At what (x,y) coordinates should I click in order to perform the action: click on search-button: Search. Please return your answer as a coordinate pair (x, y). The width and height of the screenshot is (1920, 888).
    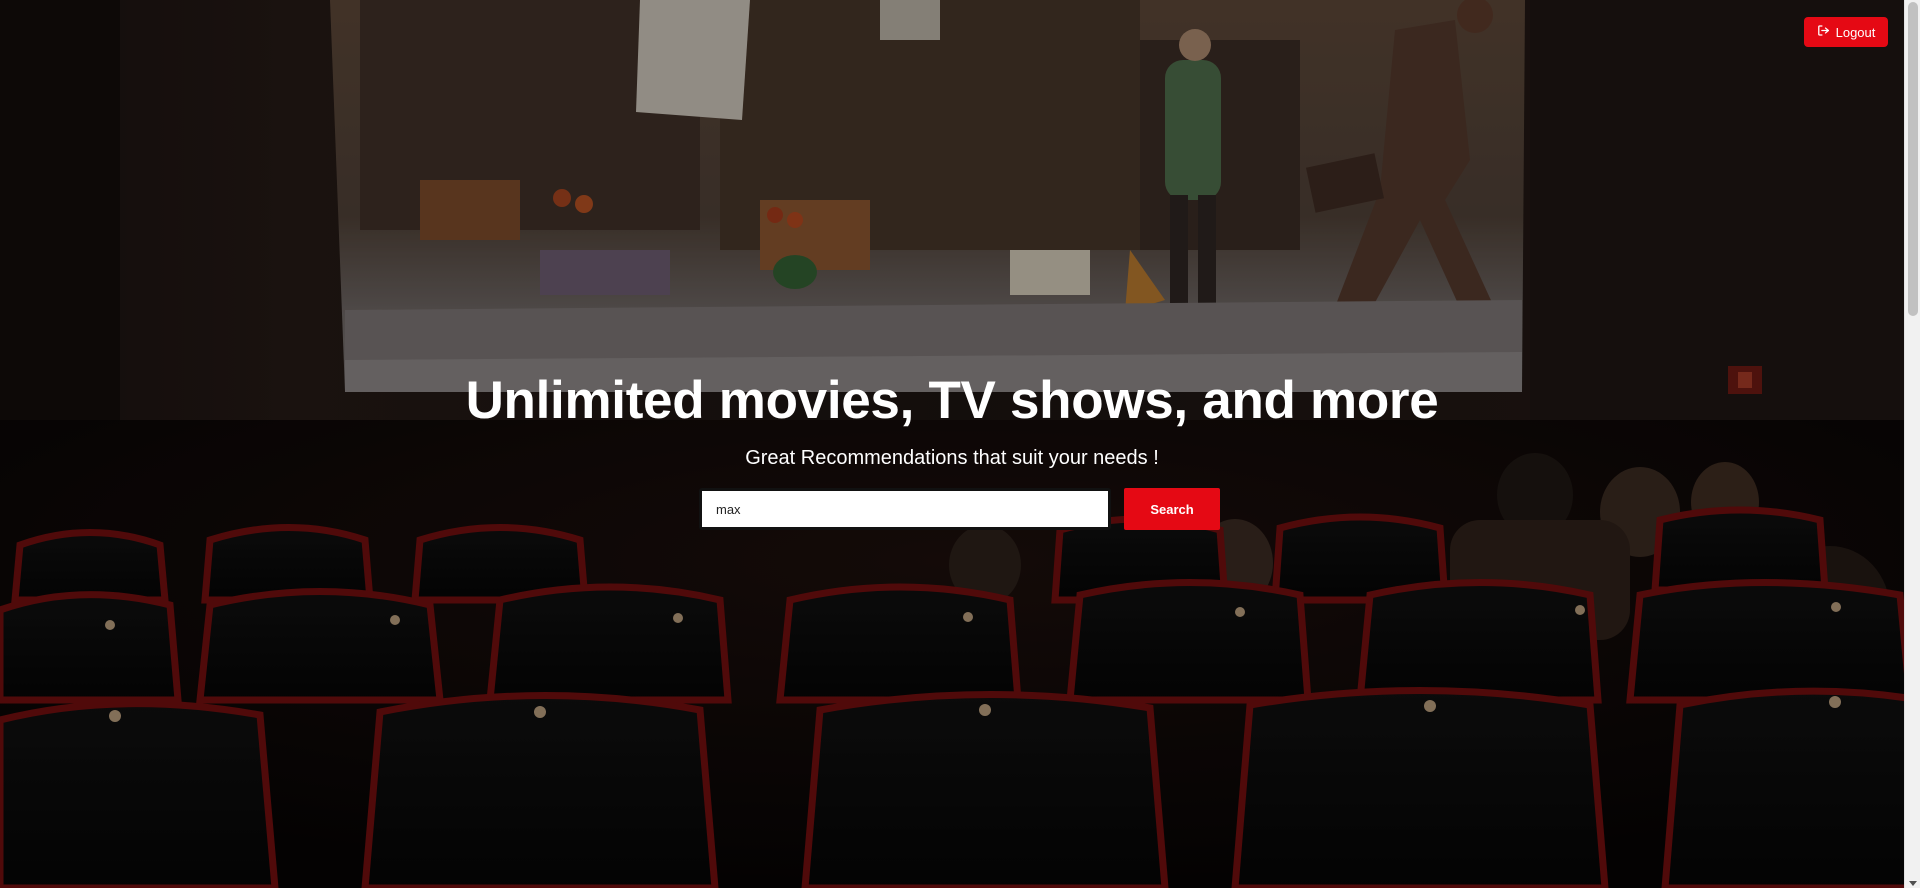
    Looking at the image, I should click on (1172, 509).